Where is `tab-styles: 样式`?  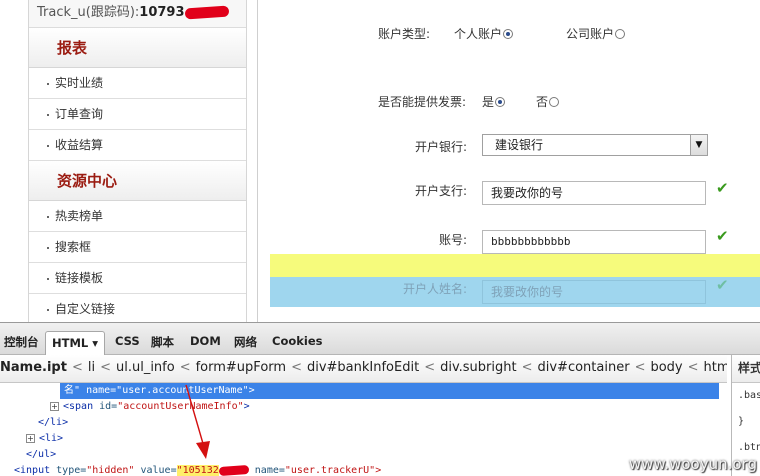 tab-styles: 样式 is located at coordinates (746, 369).